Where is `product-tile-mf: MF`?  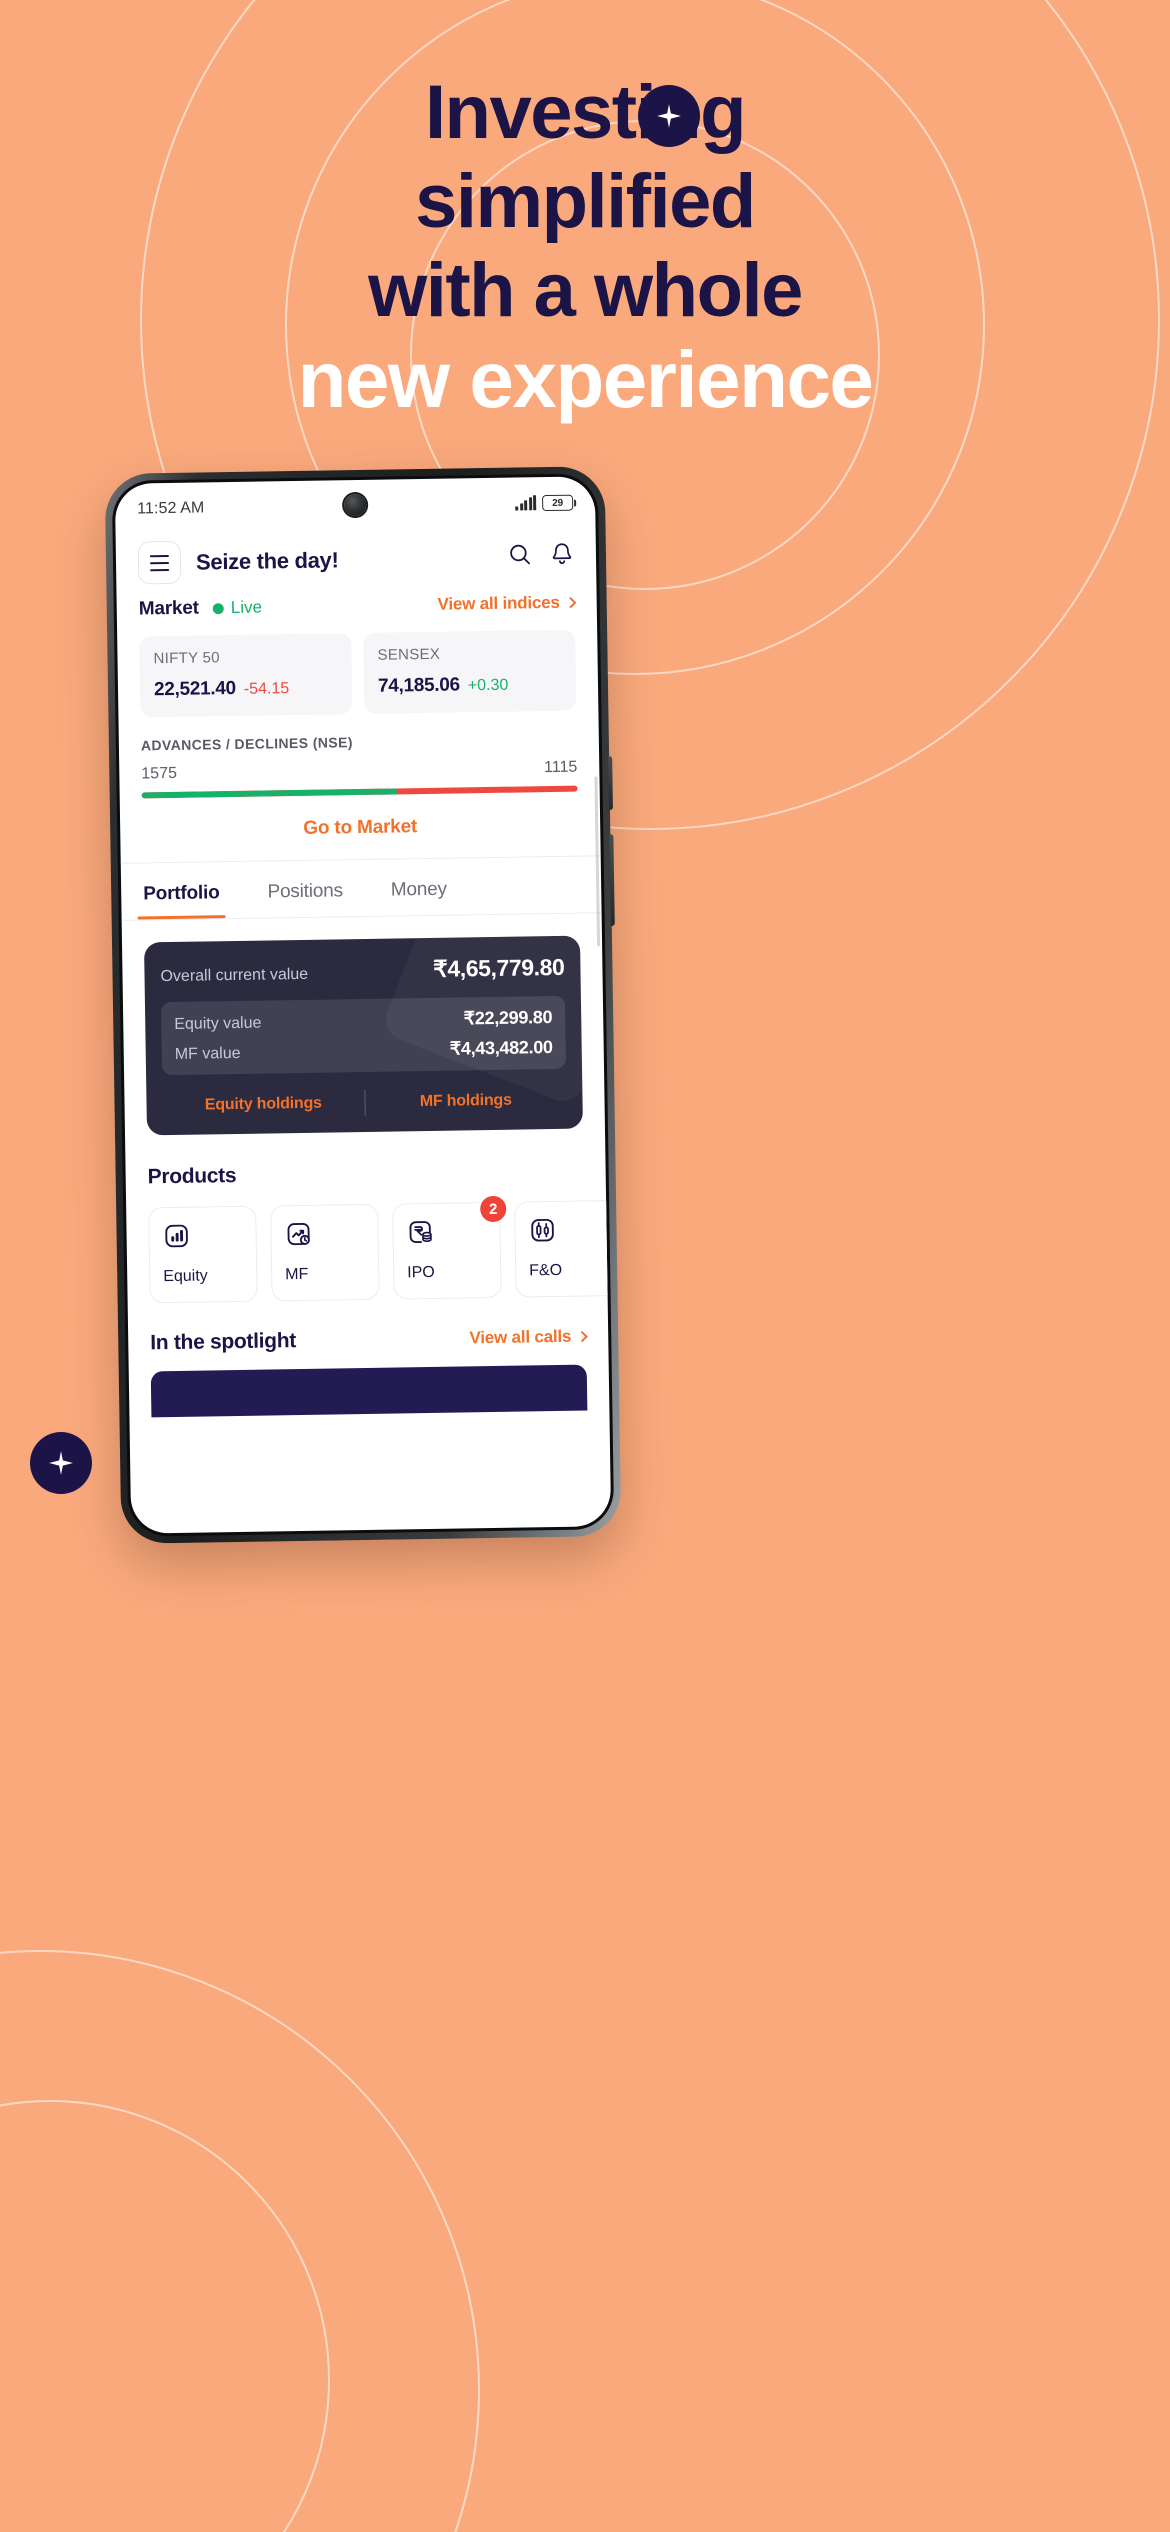 product-tile-mf: MF is located at coordinates (325, 1252).